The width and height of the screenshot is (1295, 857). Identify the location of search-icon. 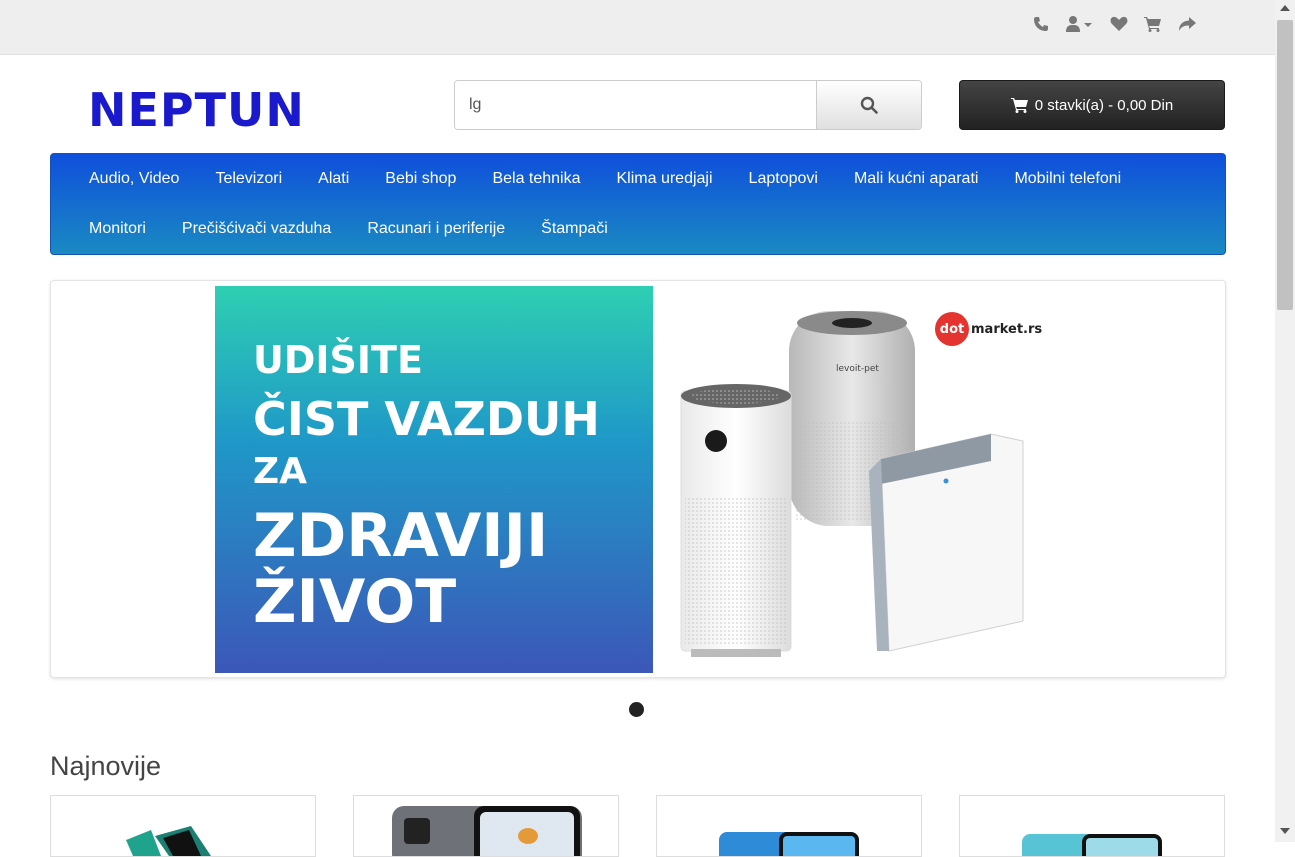
(869, 105).